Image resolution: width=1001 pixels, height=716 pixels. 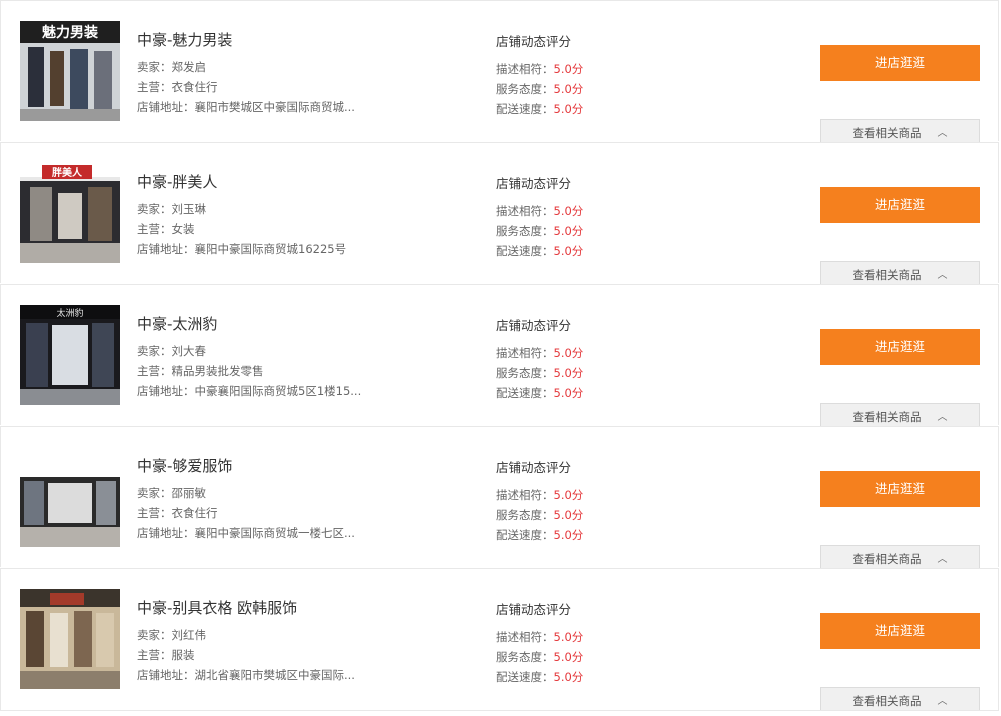 What do you see at coordinates (70, 355) in the screenshot?
I see `store-thumbnail: 太洲豹` at bounding box center [70, 355].